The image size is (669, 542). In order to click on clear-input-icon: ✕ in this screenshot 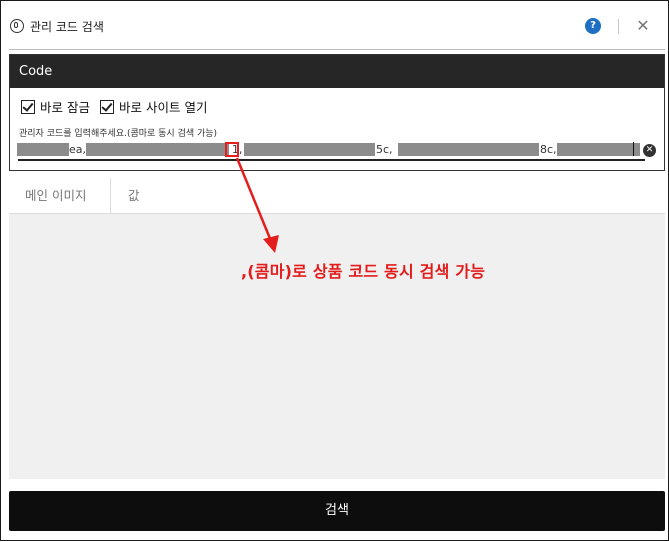, I will do `click(649, 150)`.